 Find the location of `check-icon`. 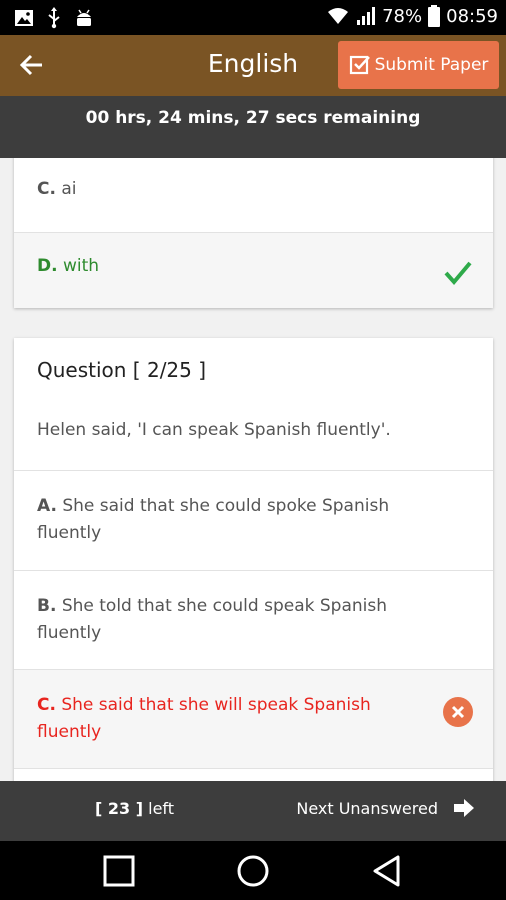

check-icon is located at coordinates (458, 273).